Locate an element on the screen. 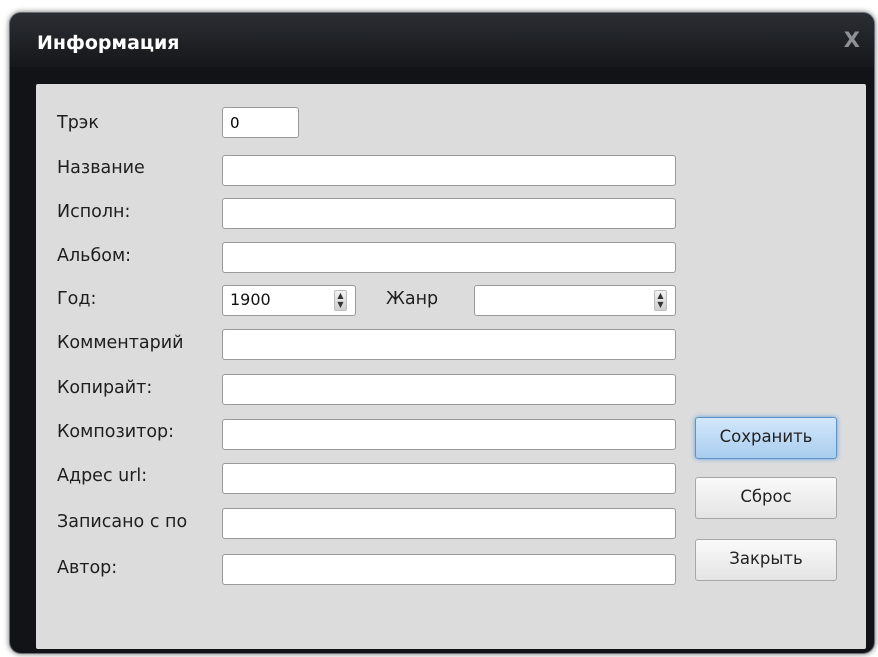 Image resolution: width=878 pixels, height=657 pixels. save-button: Сохранить is located at coordinates (766, 438).